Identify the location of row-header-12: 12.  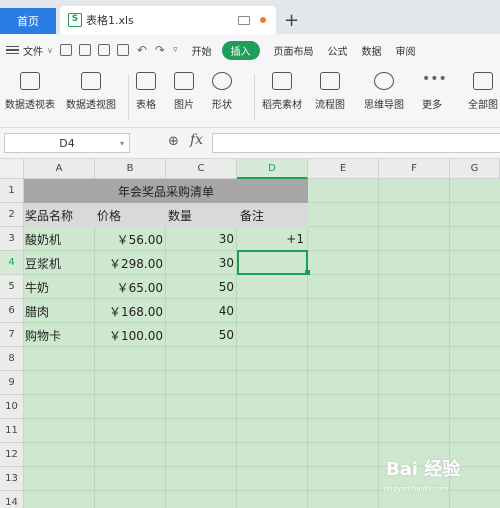
(12, 455).